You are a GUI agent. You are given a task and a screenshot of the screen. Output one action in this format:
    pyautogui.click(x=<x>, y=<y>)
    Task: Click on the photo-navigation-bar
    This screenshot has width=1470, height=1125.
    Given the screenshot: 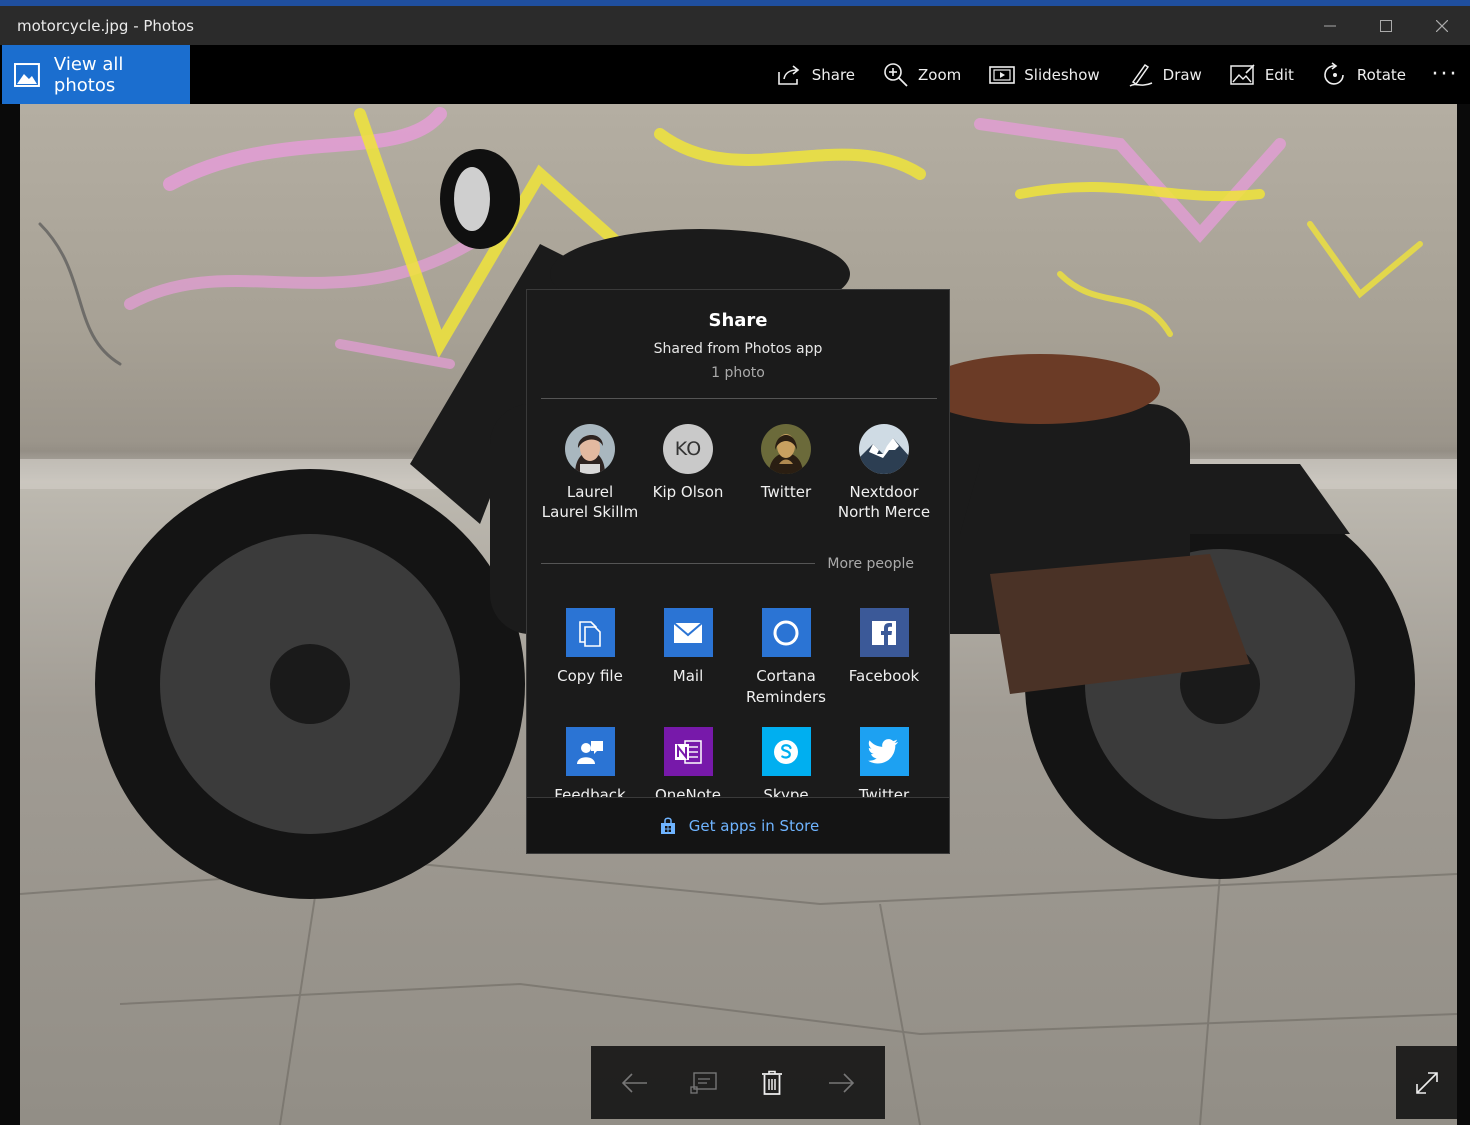 What is the action you would take?
    pyautogui.click(x=738, y=1082)
    